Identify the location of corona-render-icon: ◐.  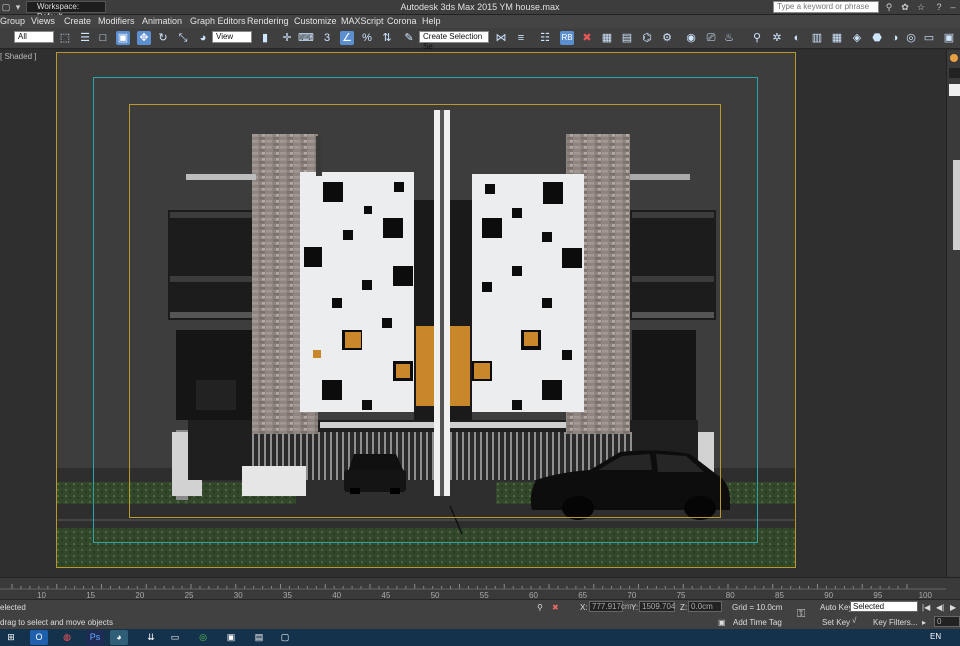
(797, 38).